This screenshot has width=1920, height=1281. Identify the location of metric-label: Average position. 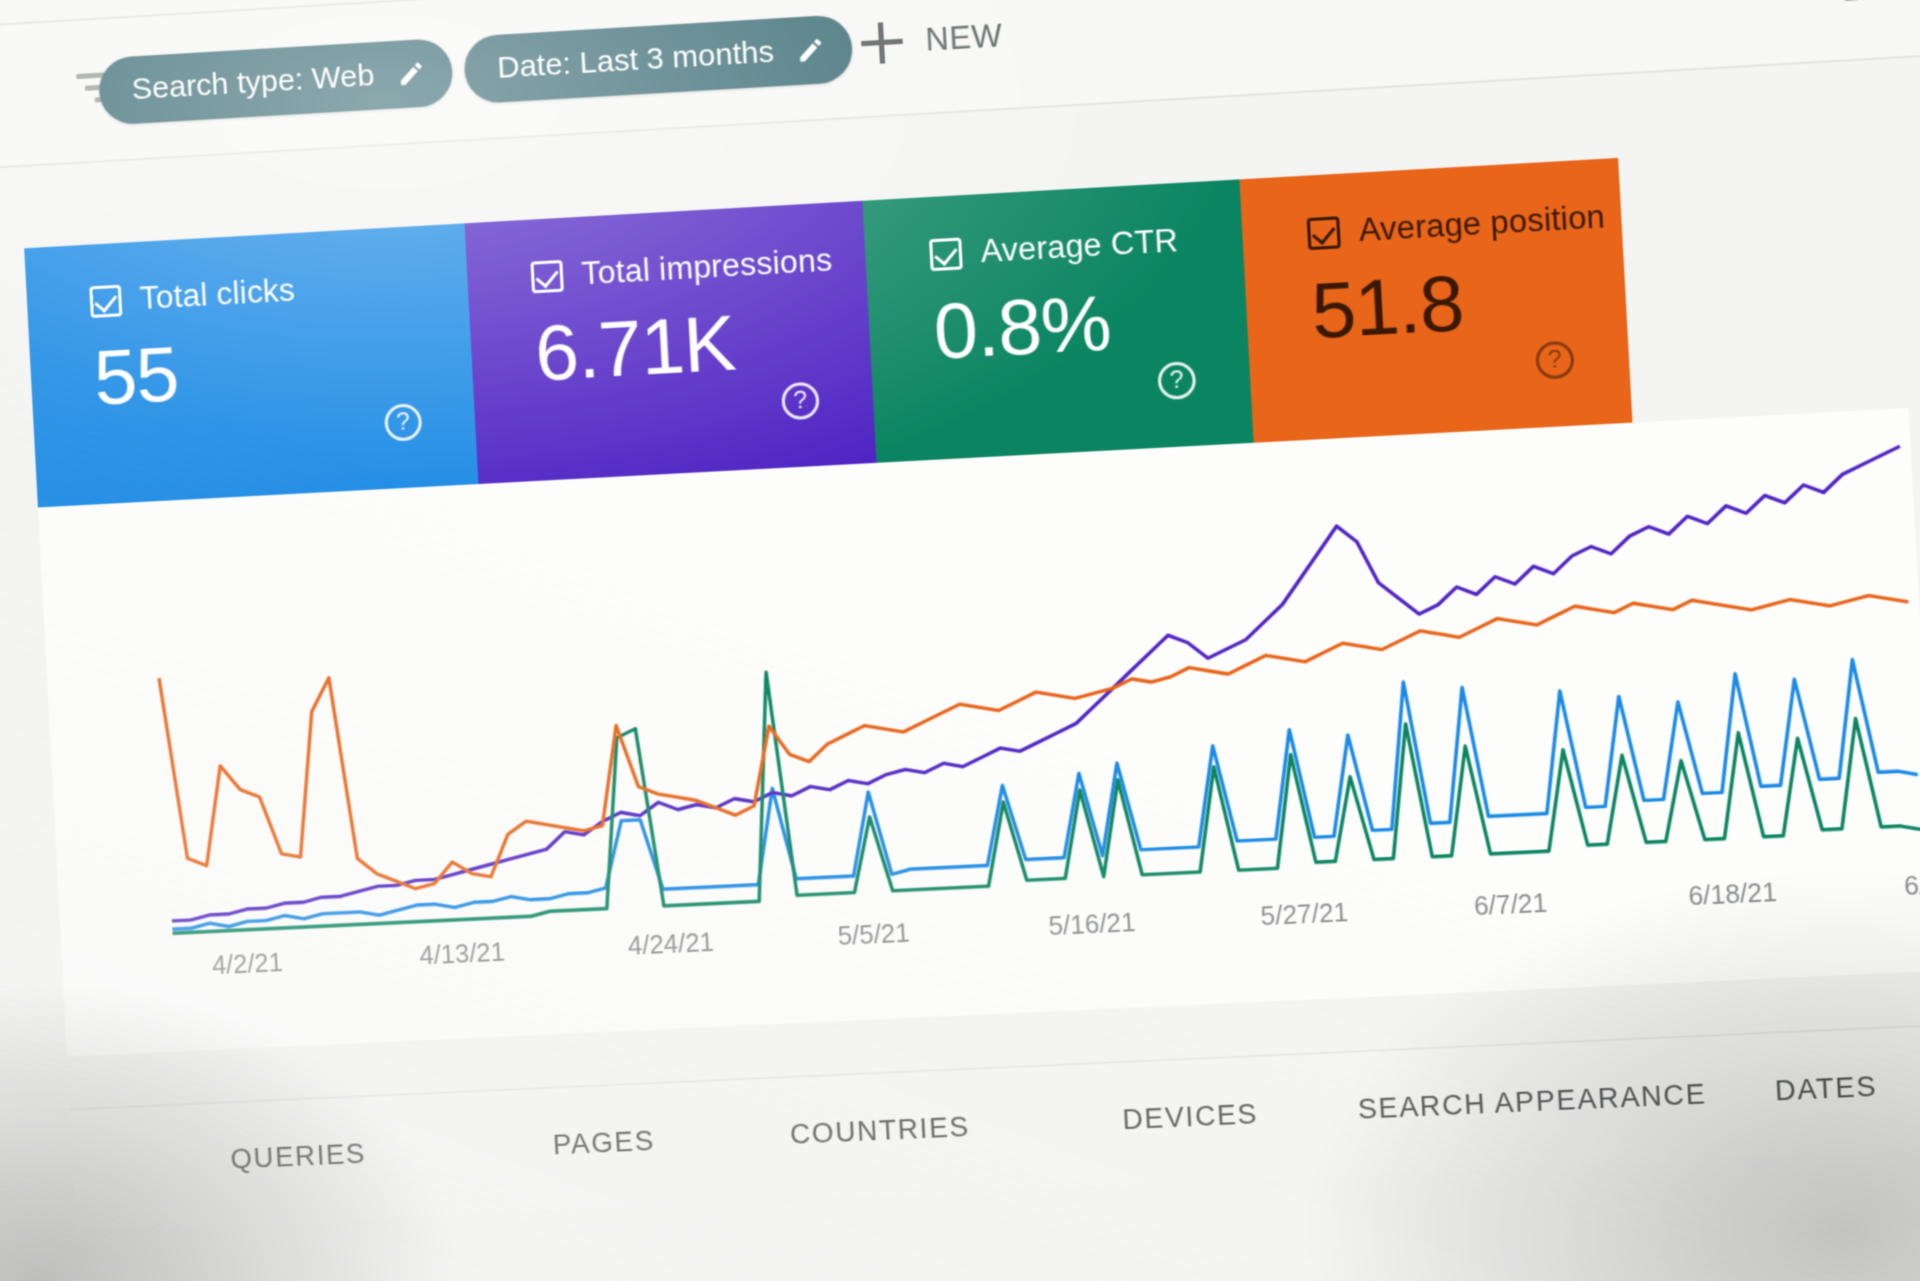
(1481, 223).